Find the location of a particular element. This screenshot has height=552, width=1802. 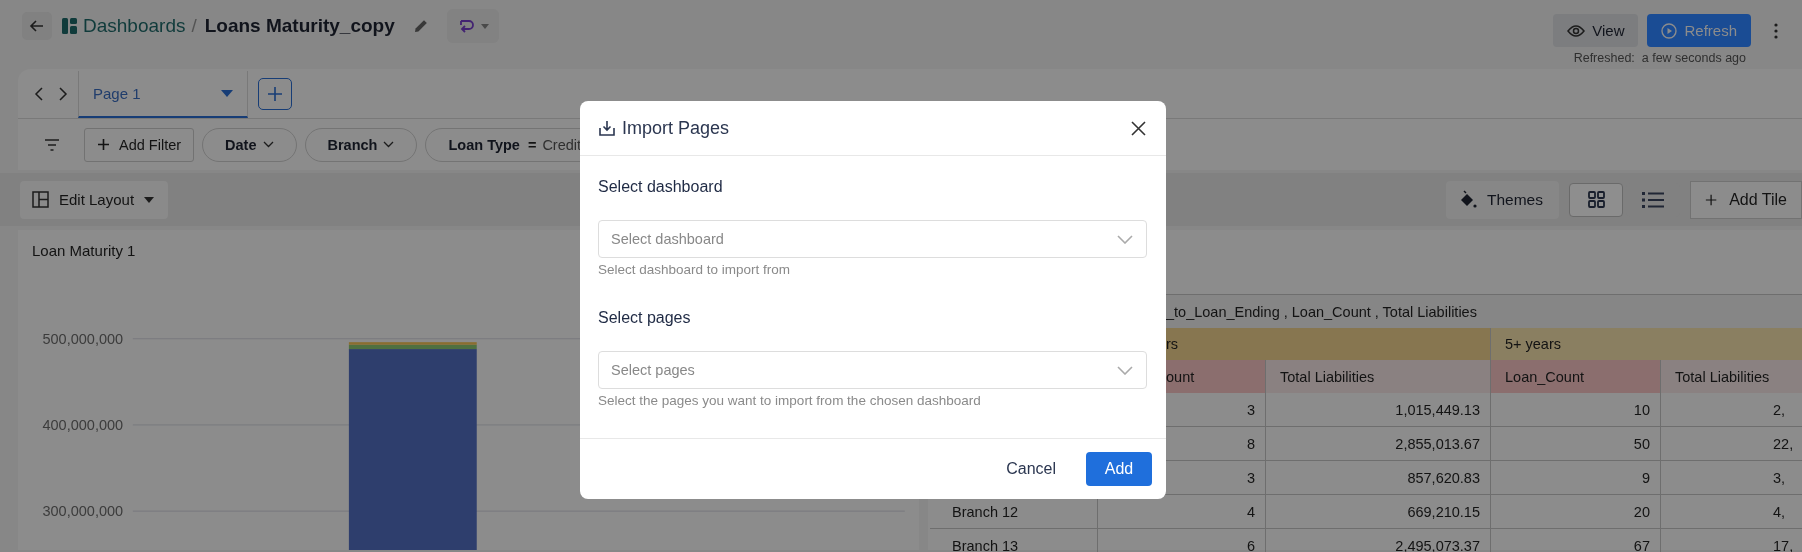

axis-tick-label: 400,000,000 is located at coordinates (83, 424).